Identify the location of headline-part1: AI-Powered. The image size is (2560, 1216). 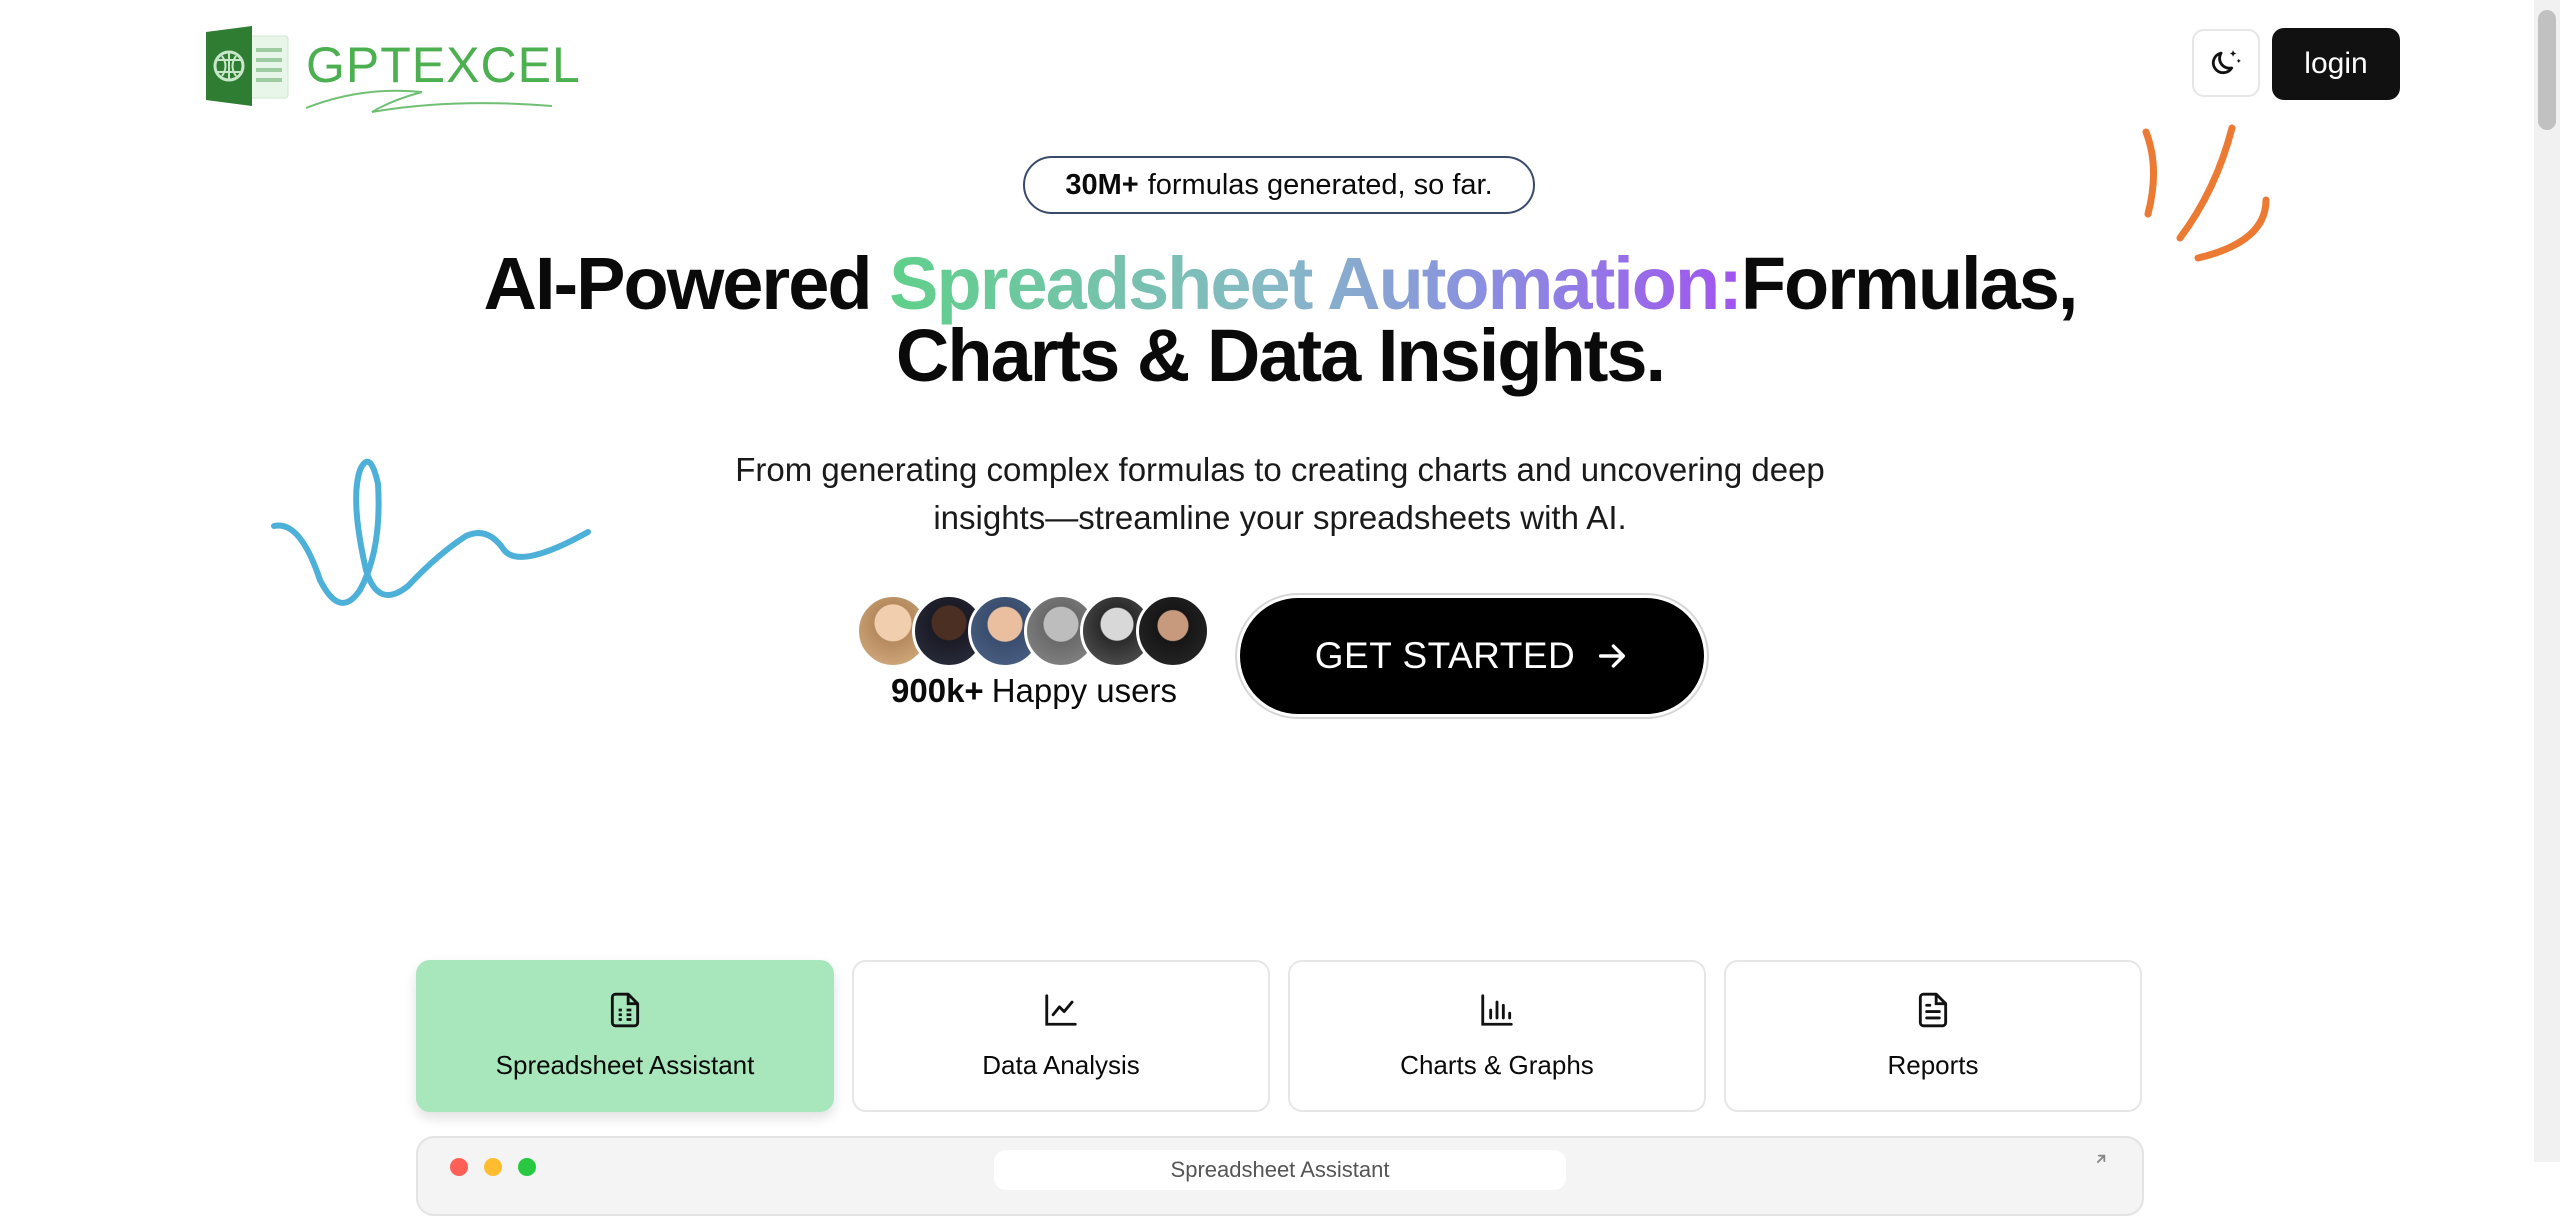
(686, 283).